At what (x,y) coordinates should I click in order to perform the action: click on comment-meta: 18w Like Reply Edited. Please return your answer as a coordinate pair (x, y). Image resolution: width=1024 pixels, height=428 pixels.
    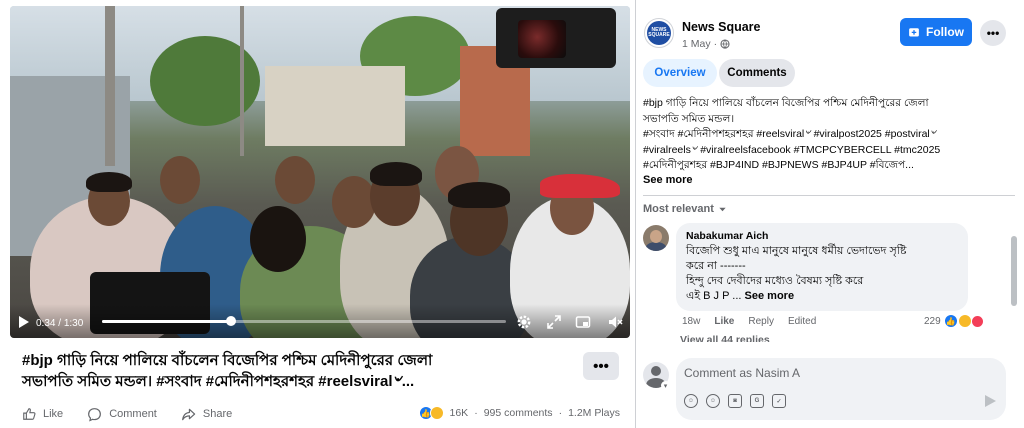
    Looking at the image, I should click on (749, 321).